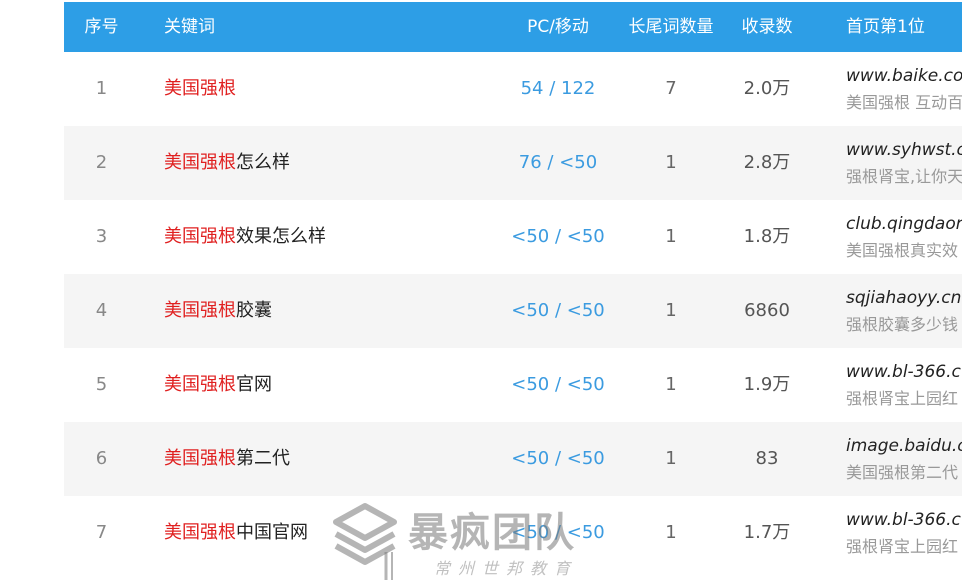 This screenshot has height=585, width=962. I want to click on table-row: 1 美国强根 54 / 122 7 2.0万 www.baike.co 美国强根 互动百, so click(513, 89).